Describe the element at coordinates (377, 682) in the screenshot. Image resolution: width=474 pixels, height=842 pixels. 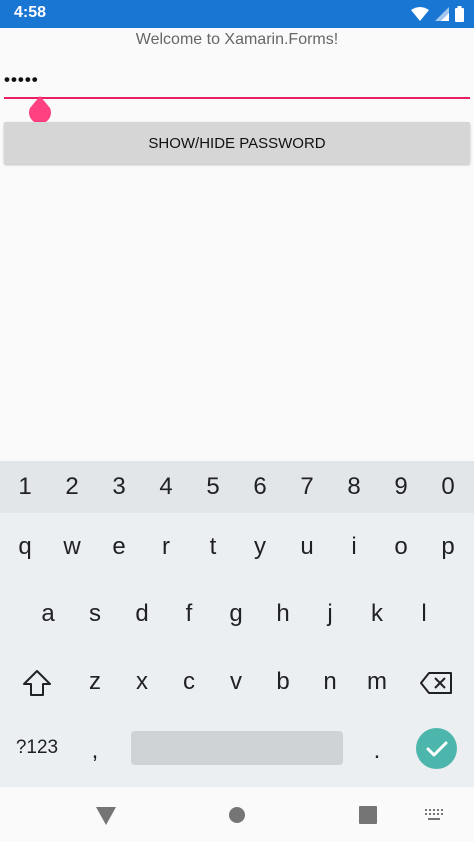
I see `key-m: m` at that location.